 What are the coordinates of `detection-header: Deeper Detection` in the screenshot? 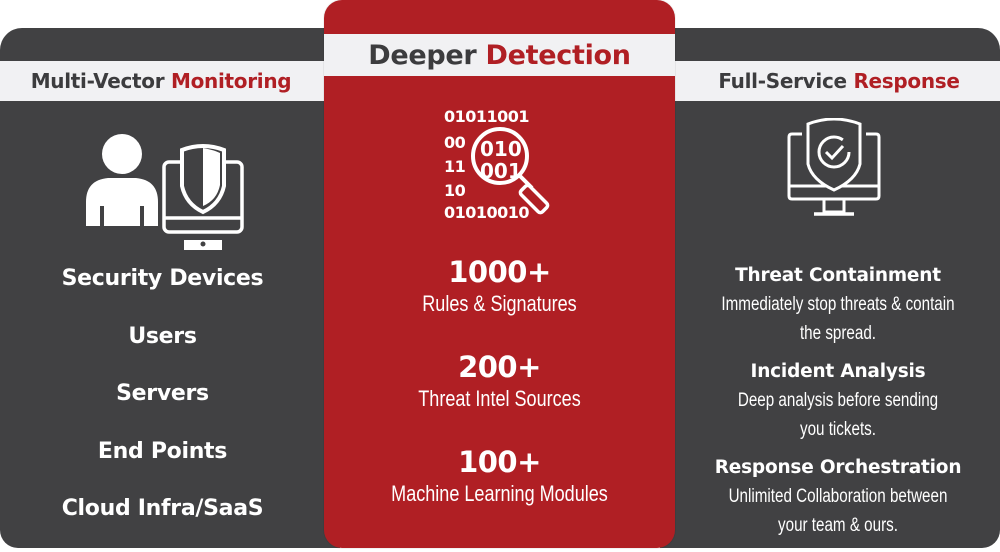 It's located at (499, 55).